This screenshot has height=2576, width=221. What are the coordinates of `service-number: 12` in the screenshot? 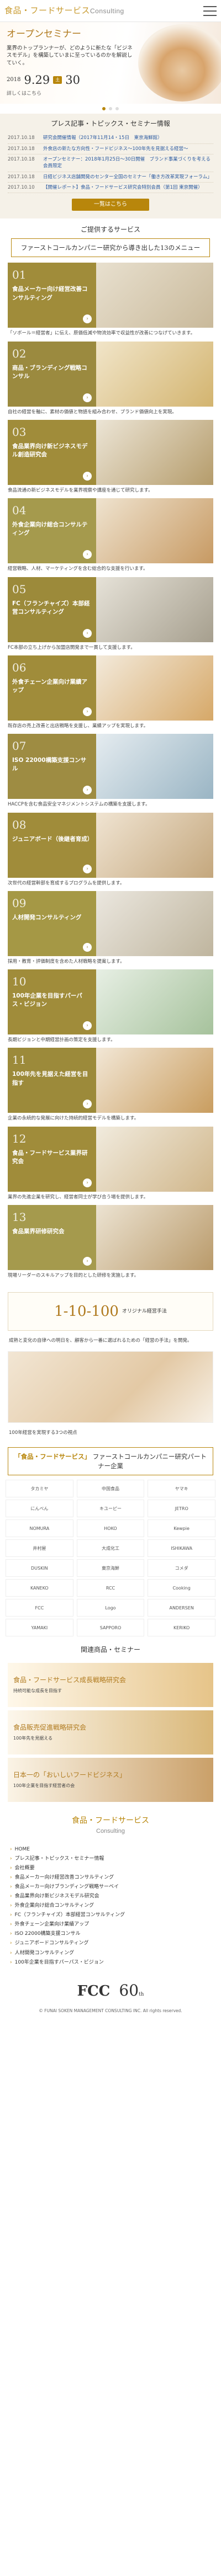 It's located at (19, 1138).